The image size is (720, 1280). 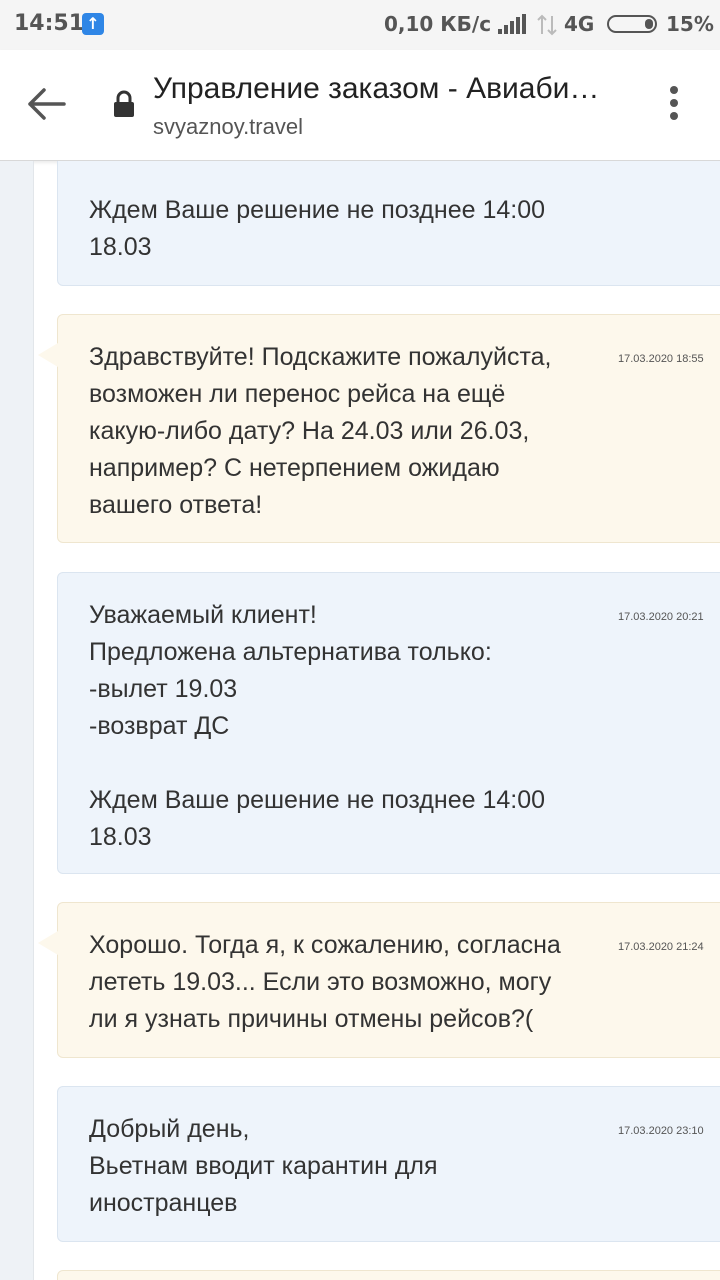 I want to click on message-support: Ждем Ваше решение не позднее 14:00 18.03, so click(x=388, y=223).